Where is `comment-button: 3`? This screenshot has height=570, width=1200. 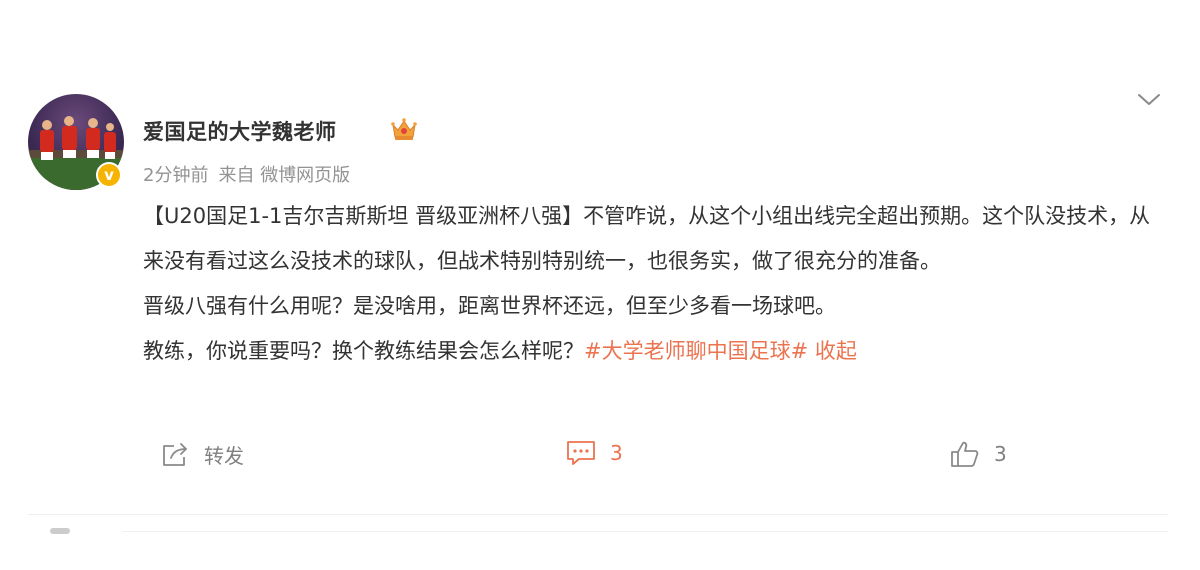 comment-button: 3 is located at coordinates (594, 453).